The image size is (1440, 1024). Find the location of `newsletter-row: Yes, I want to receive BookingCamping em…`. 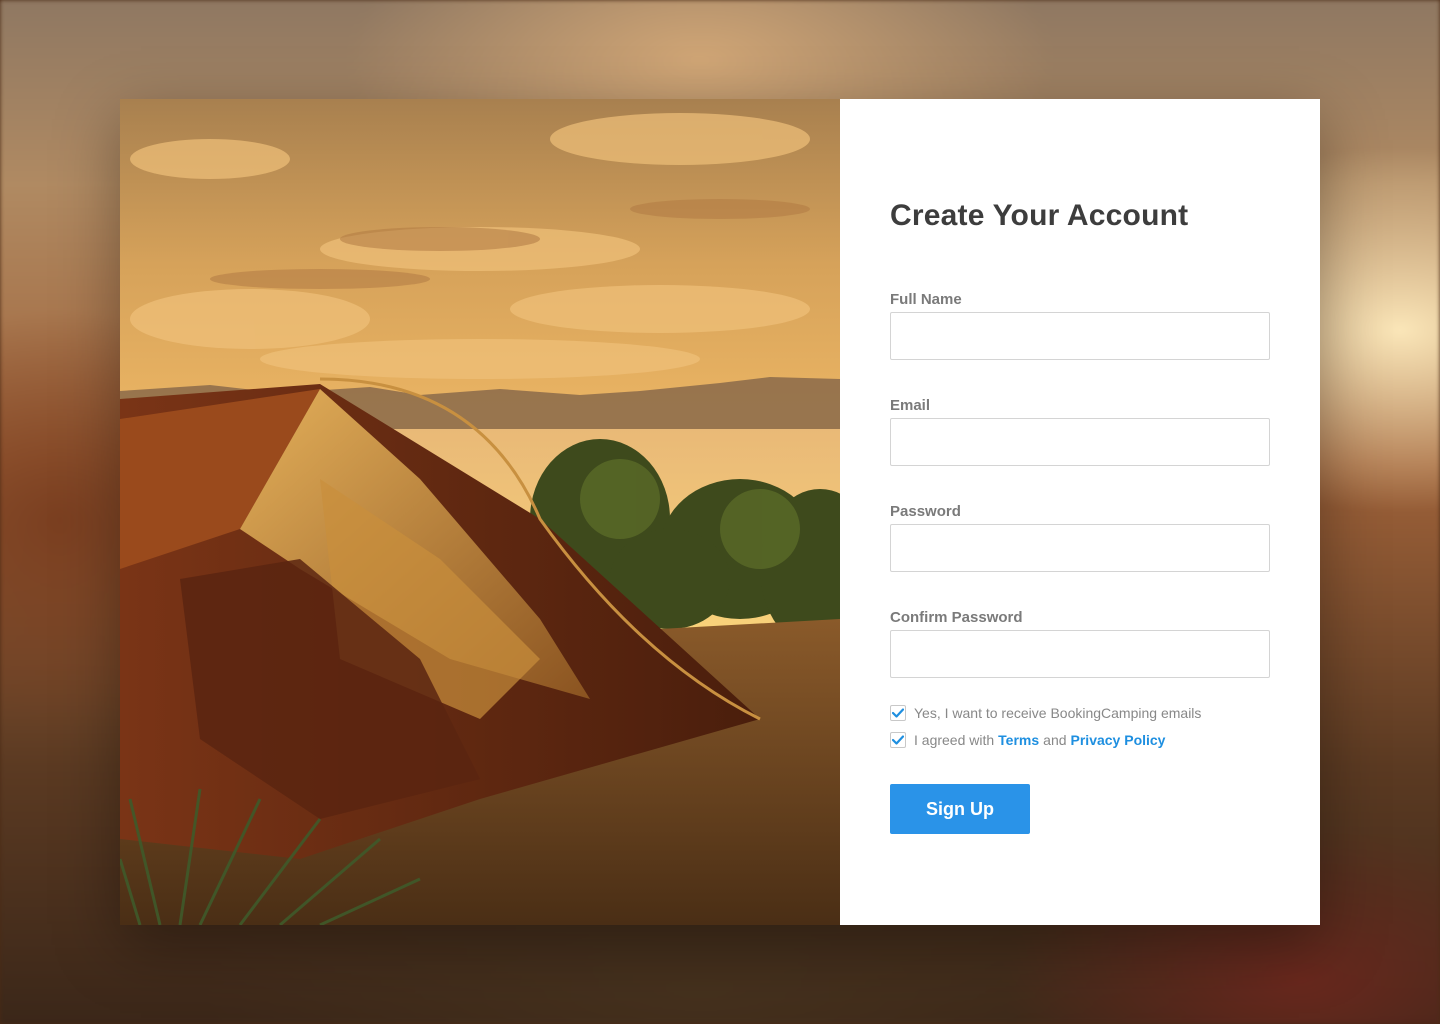

newsletter-row: Yes, I want to receive BookingCamping em… is located at coordinates (1080, 713).